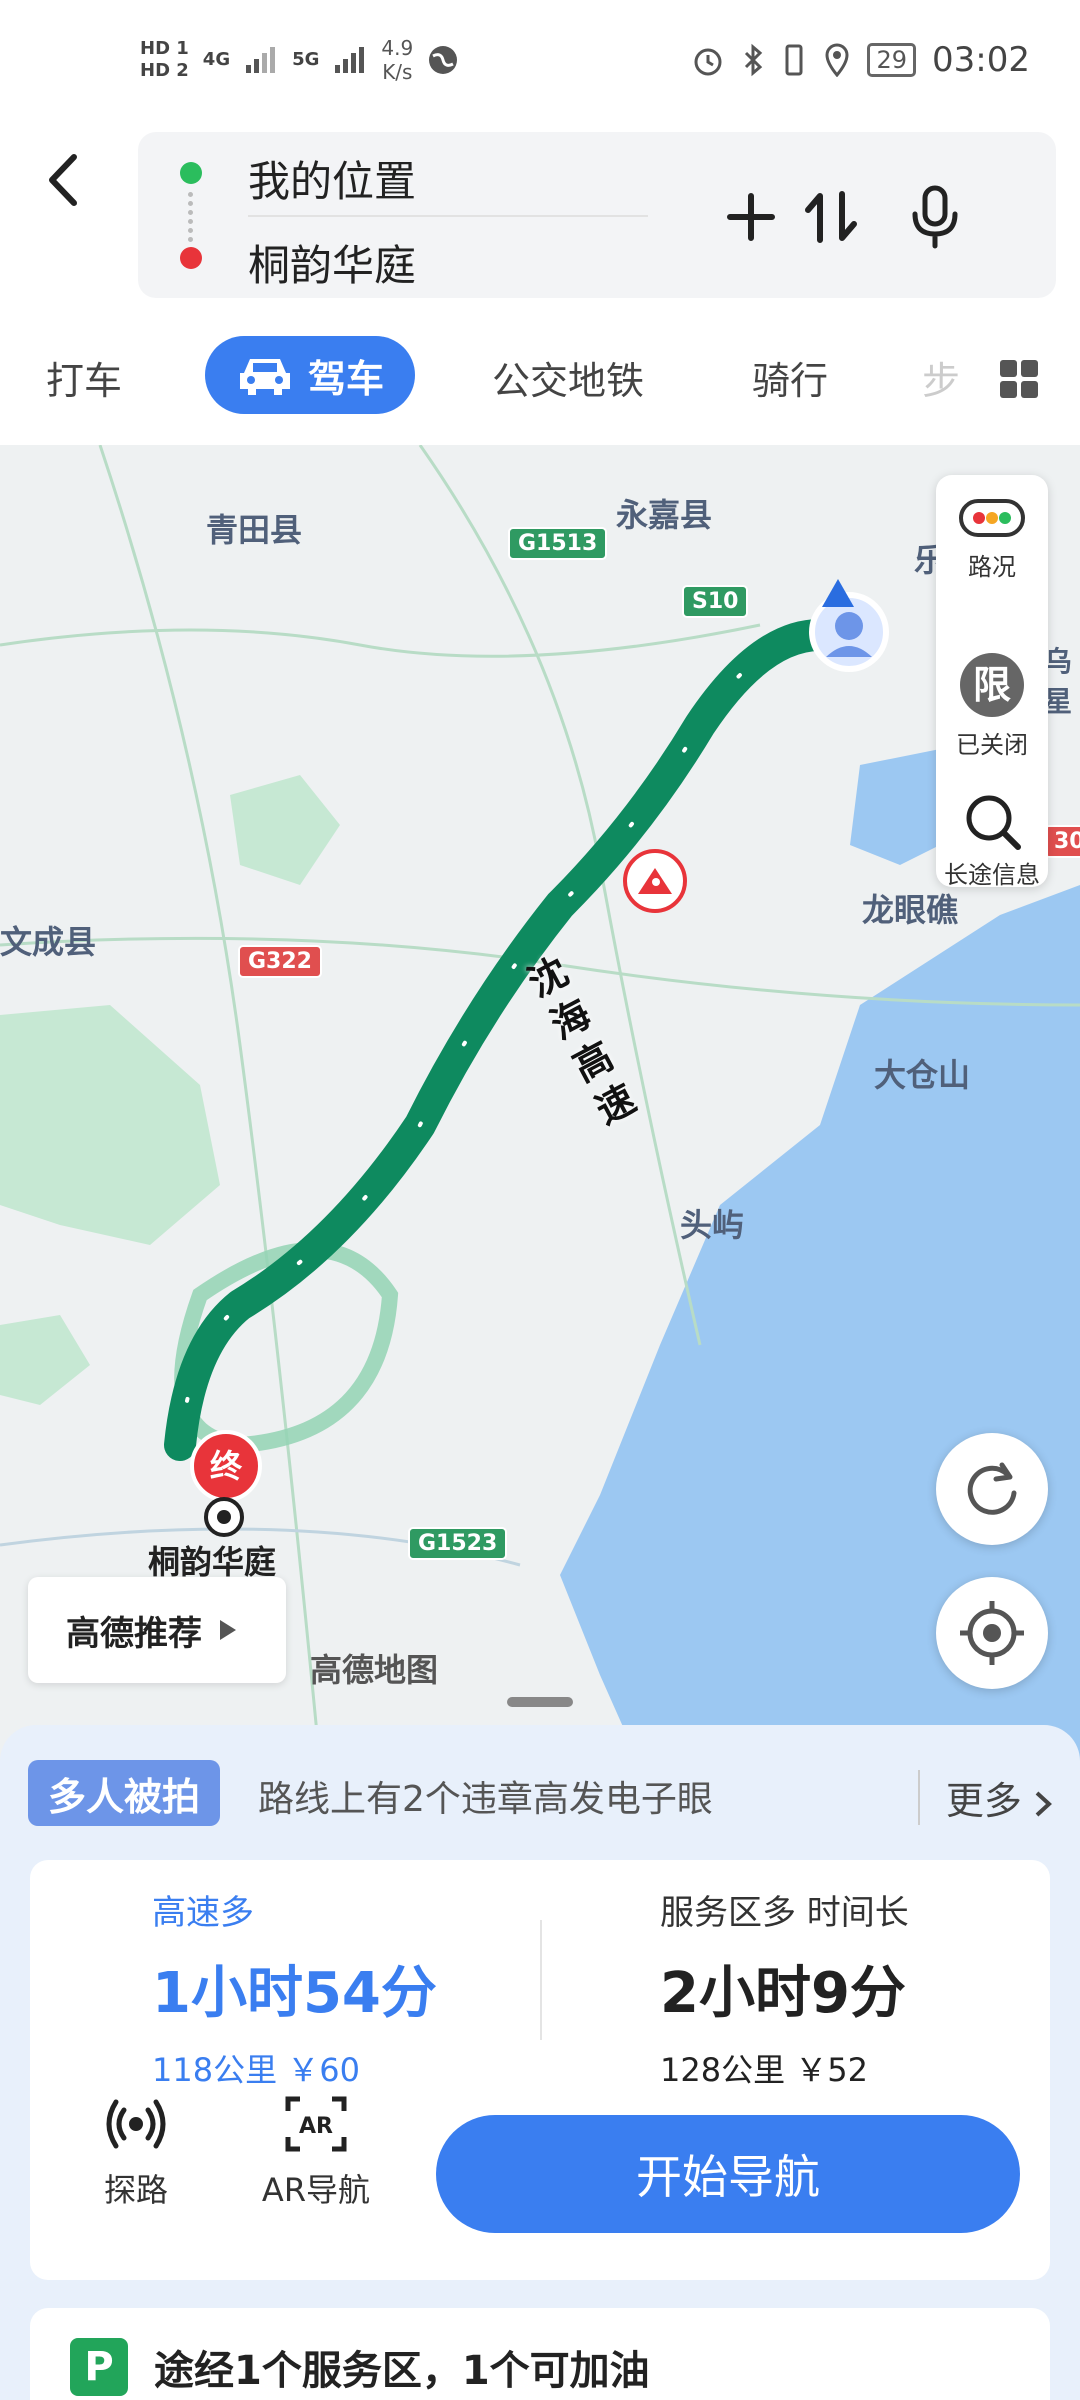  I want to click on map-label-right-edge: 乌星, so click(1058, 681).